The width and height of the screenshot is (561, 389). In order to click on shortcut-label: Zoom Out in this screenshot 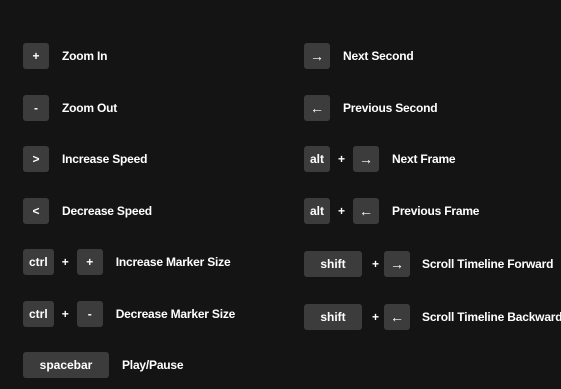, I will do `click(90, 108)`.